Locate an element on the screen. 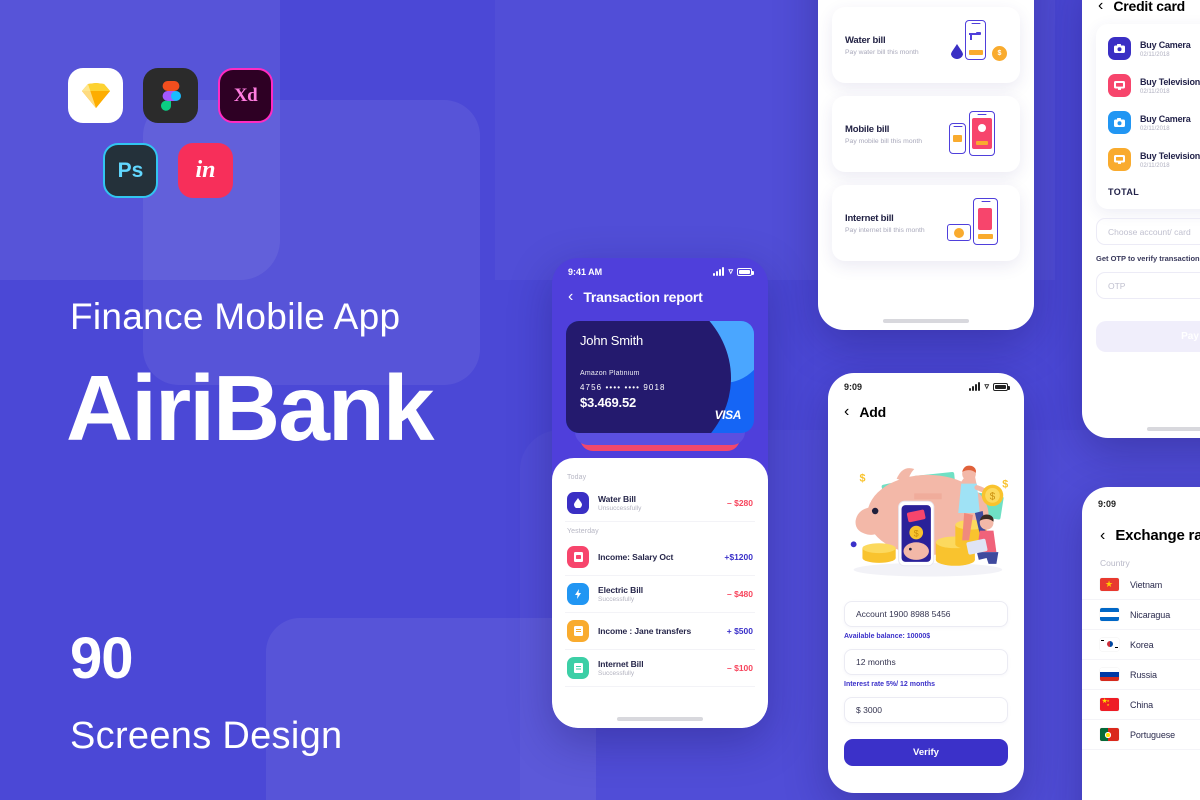 The image size is (1200, 800). table-row: Electric Bill Successfully – $480 is located at coordinates (660, 594).